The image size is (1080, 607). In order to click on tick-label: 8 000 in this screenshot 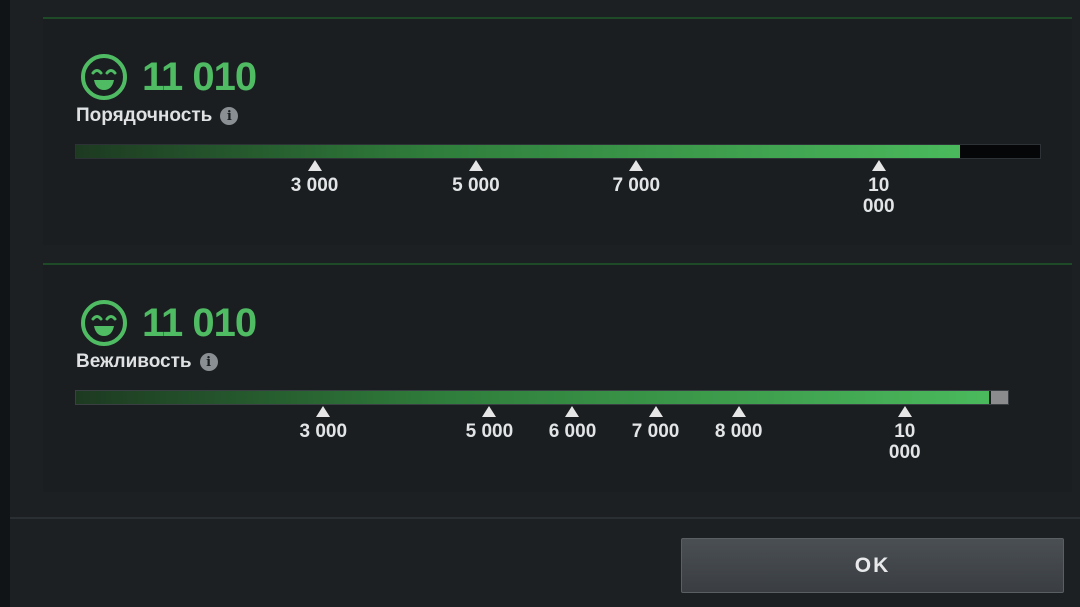, I will do `click(738, 431)`.